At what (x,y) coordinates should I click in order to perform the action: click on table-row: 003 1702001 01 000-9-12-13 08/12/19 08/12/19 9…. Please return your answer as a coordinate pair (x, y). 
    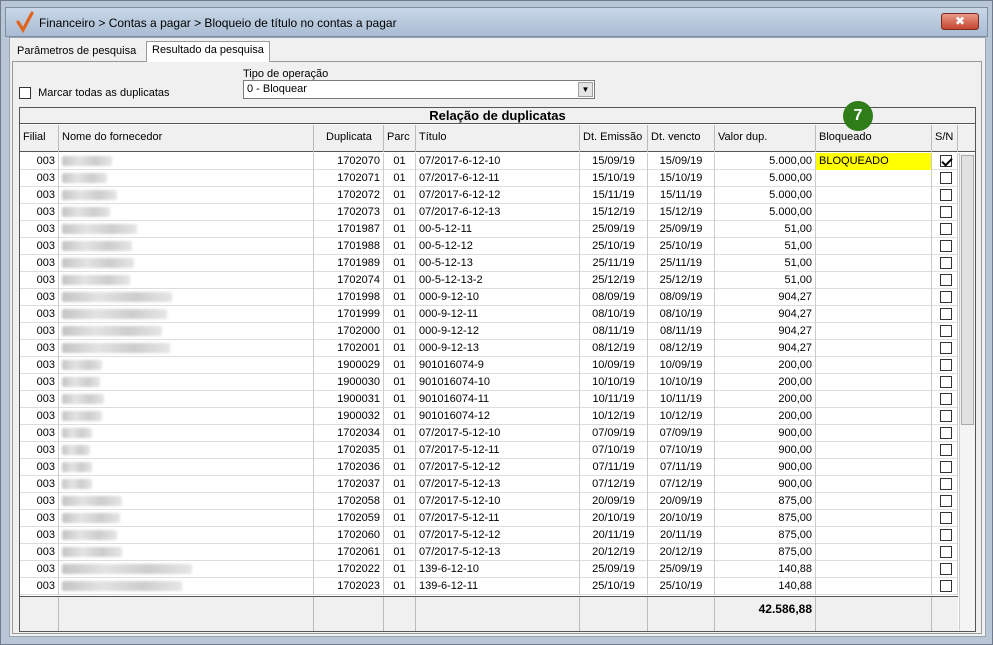
    Looking at the image, I should click on (489, 348).